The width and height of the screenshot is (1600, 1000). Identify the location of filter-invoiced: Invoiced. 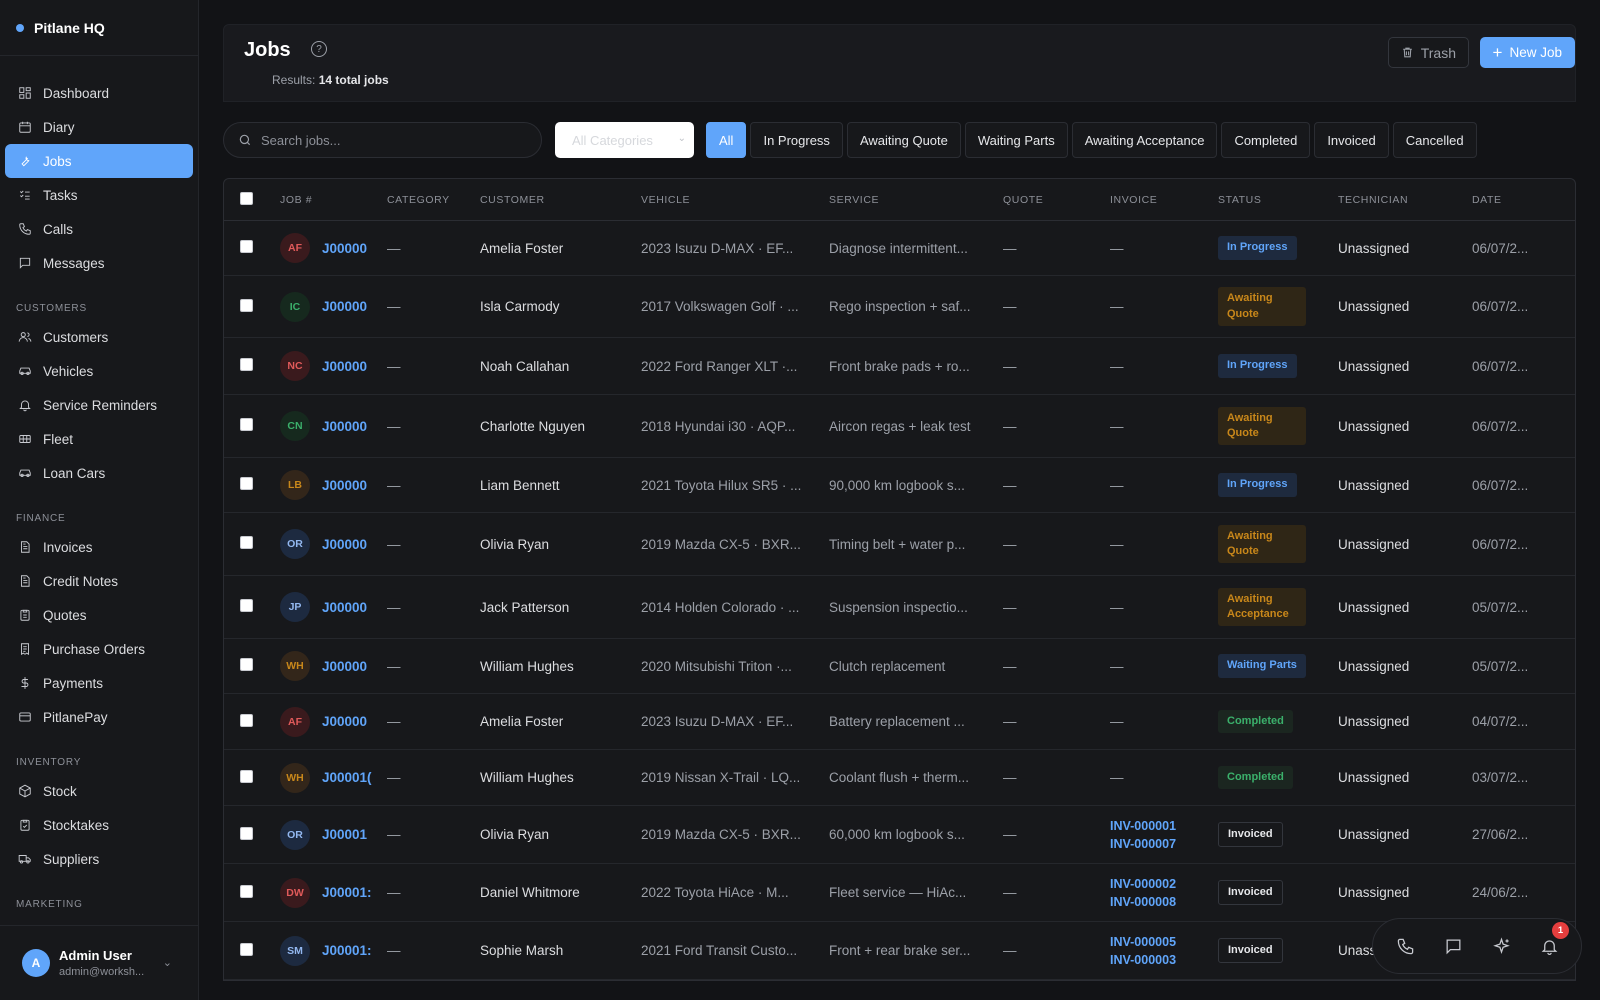
(1351, 140).